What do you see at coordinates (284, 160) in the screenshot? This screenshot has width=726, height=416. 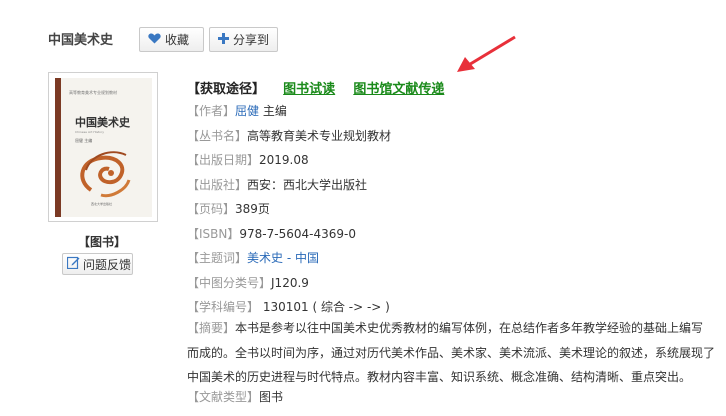 I see `date-value: 2019.08` at bounding box center [284, 160].